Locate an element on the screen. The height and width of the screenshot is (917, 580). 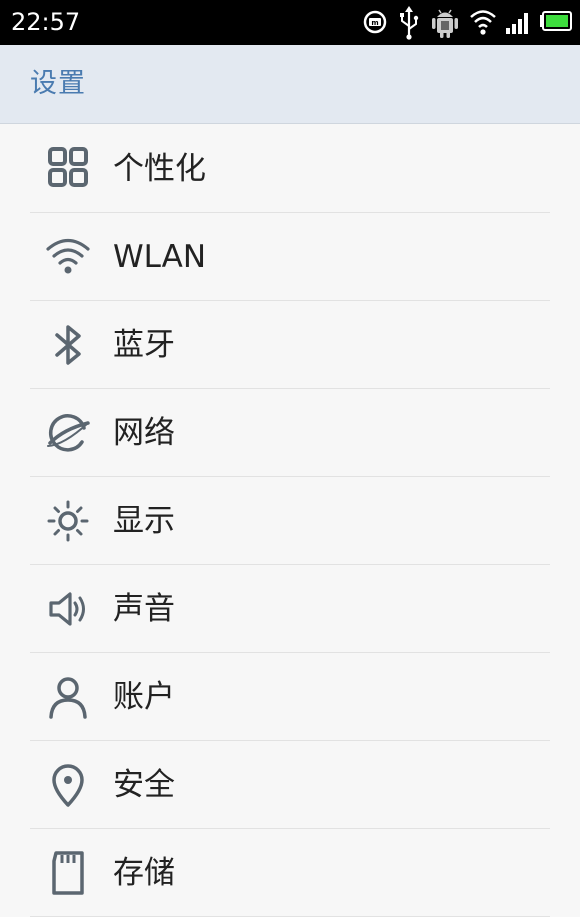
settings-item-label: 存储 is located at coordinates (144, 873).